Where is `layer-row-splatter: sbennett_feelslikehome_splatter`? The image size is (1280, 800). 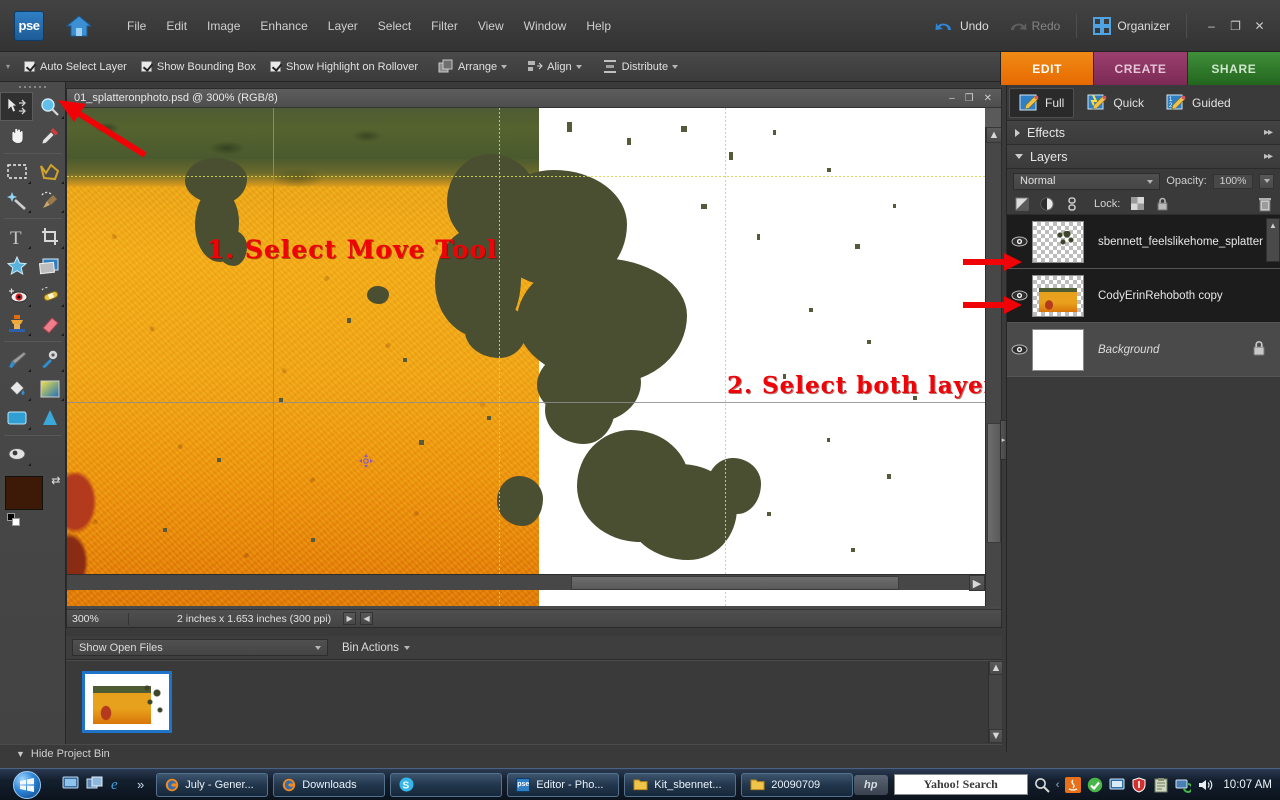
layer-row-splatter: sbennett_feelslikehome_splatter is located at coordinates (1143, 242).